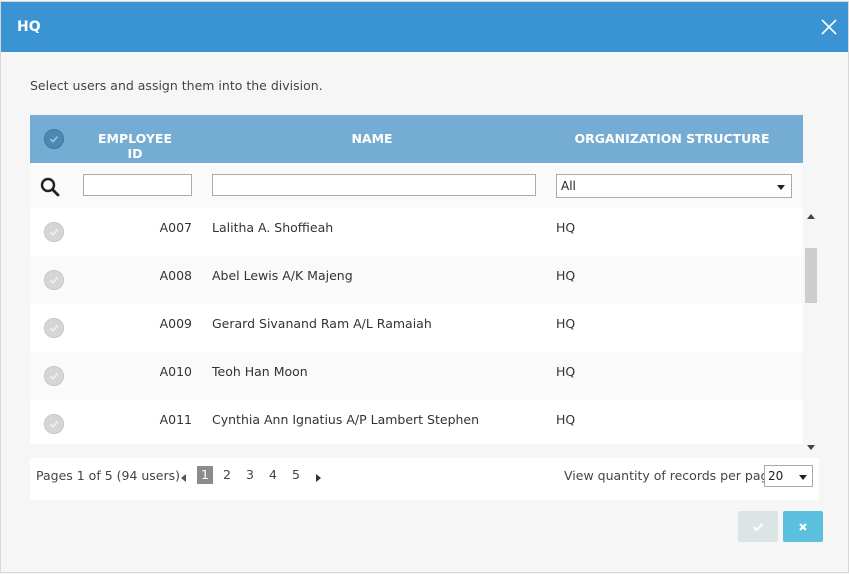 Image resolution: width=849 pixels, height=574 pixels. I want to click on column-header-employee-id: EMPLOYEE ID, so click(135, 146).